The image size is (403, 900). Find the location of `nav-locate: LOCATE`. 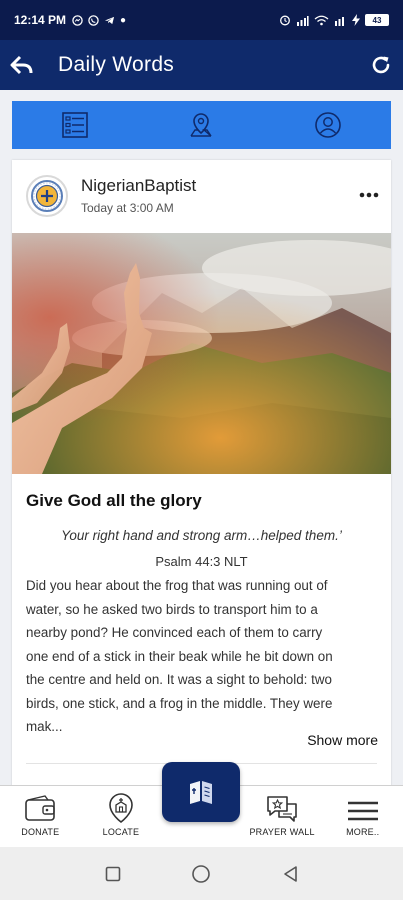

nav-locate: LOCATE is located at coordinates (121, 816).